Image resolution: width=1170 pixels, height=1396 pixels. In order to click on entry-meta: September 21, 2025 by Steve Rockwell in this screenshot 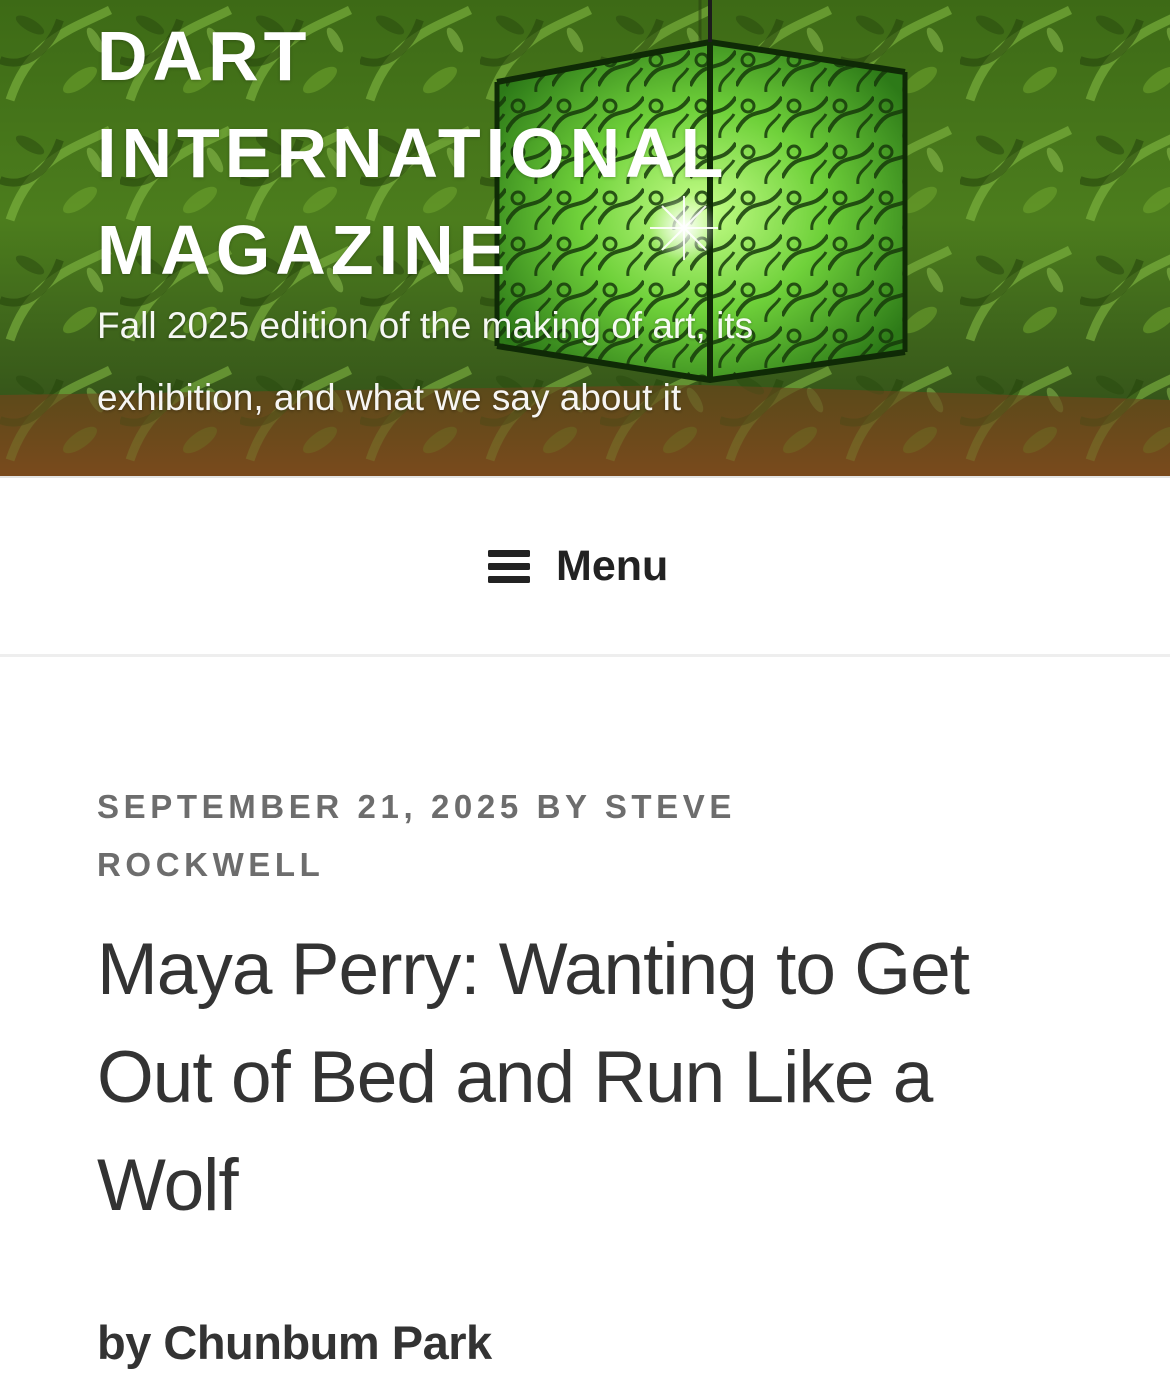, I will do `click(527, 836)`.